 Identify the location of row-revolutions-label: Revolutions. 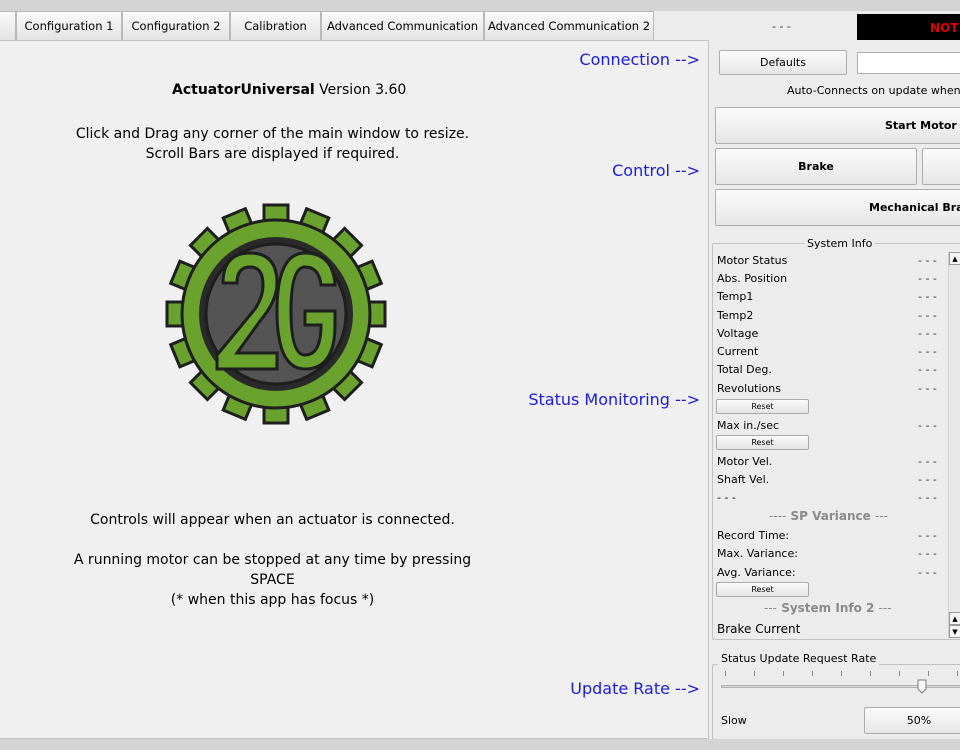
(749, 388).